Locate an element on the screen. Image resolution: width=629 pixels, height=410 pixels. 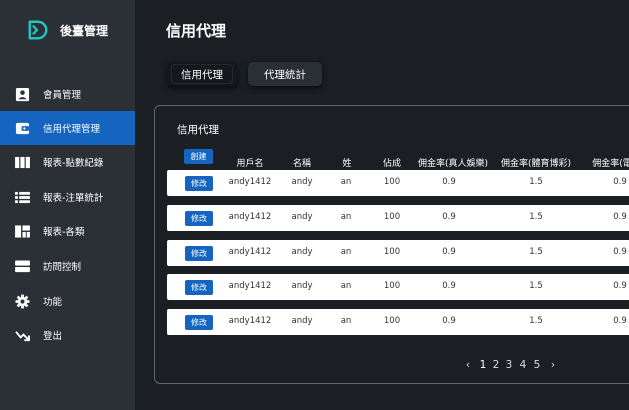
card-title: 信用代理 is located at coordinates (198, 130).